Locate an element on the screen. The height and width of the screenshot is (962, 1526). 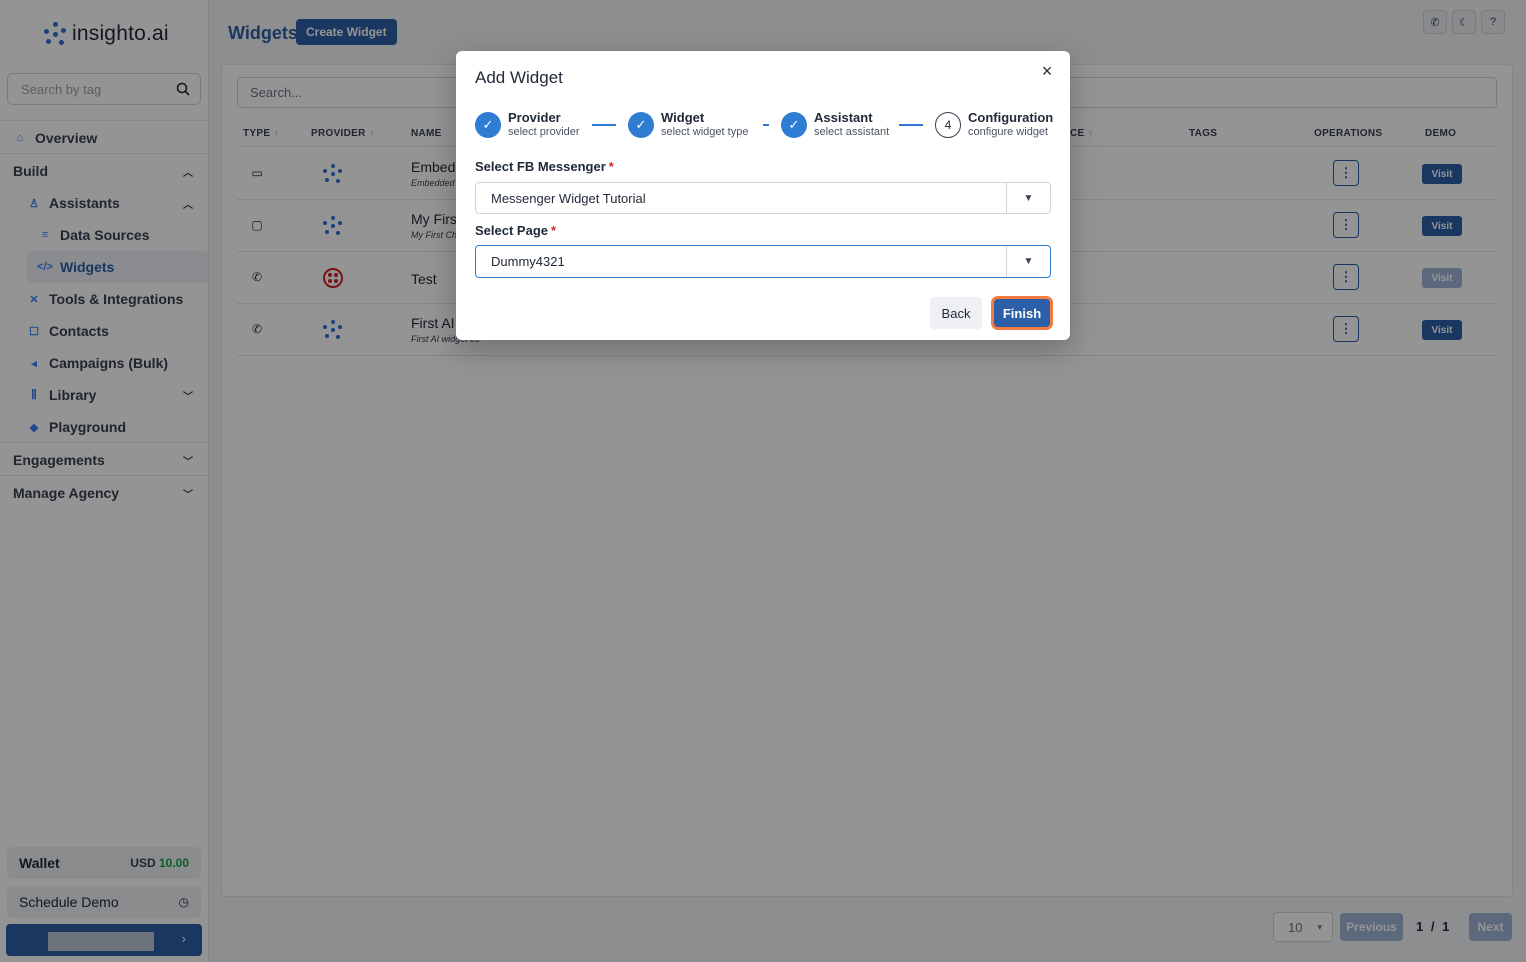
step-sublabel: select provider is located at coordinates (544, 132).